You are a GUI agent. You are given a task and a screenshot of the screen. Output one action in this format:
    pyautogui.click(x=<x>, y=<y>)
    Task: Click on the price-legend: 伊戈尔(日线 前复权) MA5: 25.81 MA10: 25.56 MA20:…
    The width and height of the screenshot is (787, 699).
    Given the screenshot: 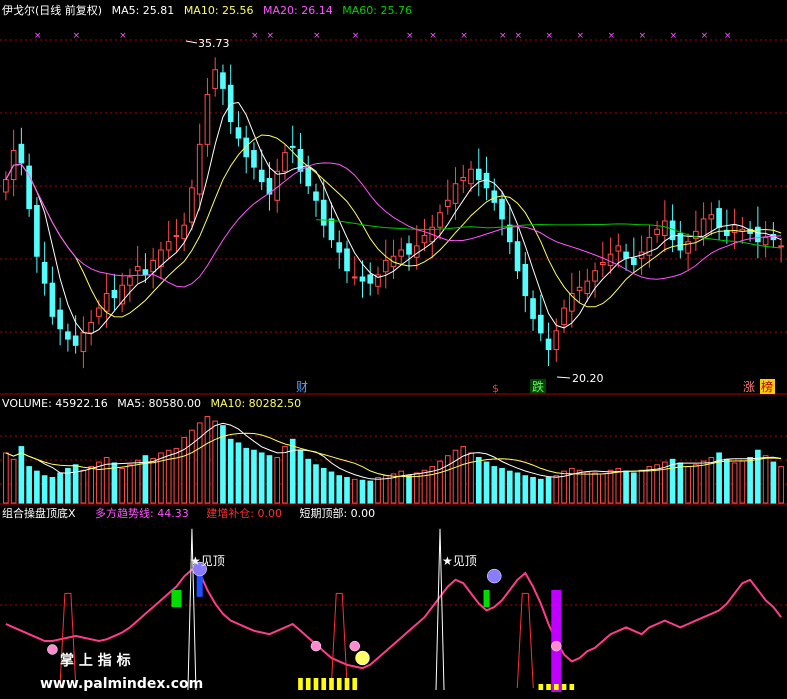 What is the action you would take?
    pyautogui.click(x=210, y=11)
    